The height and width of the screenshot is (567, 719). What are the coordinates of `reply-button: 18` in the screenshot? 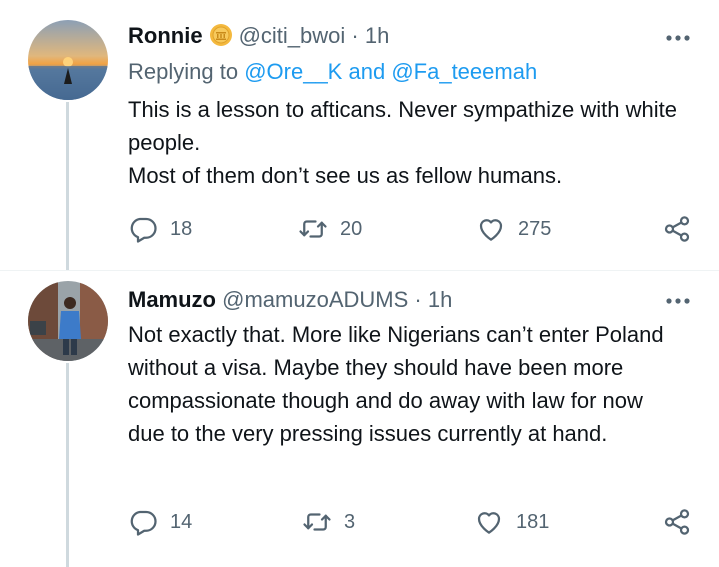 It's located at (160, 229).